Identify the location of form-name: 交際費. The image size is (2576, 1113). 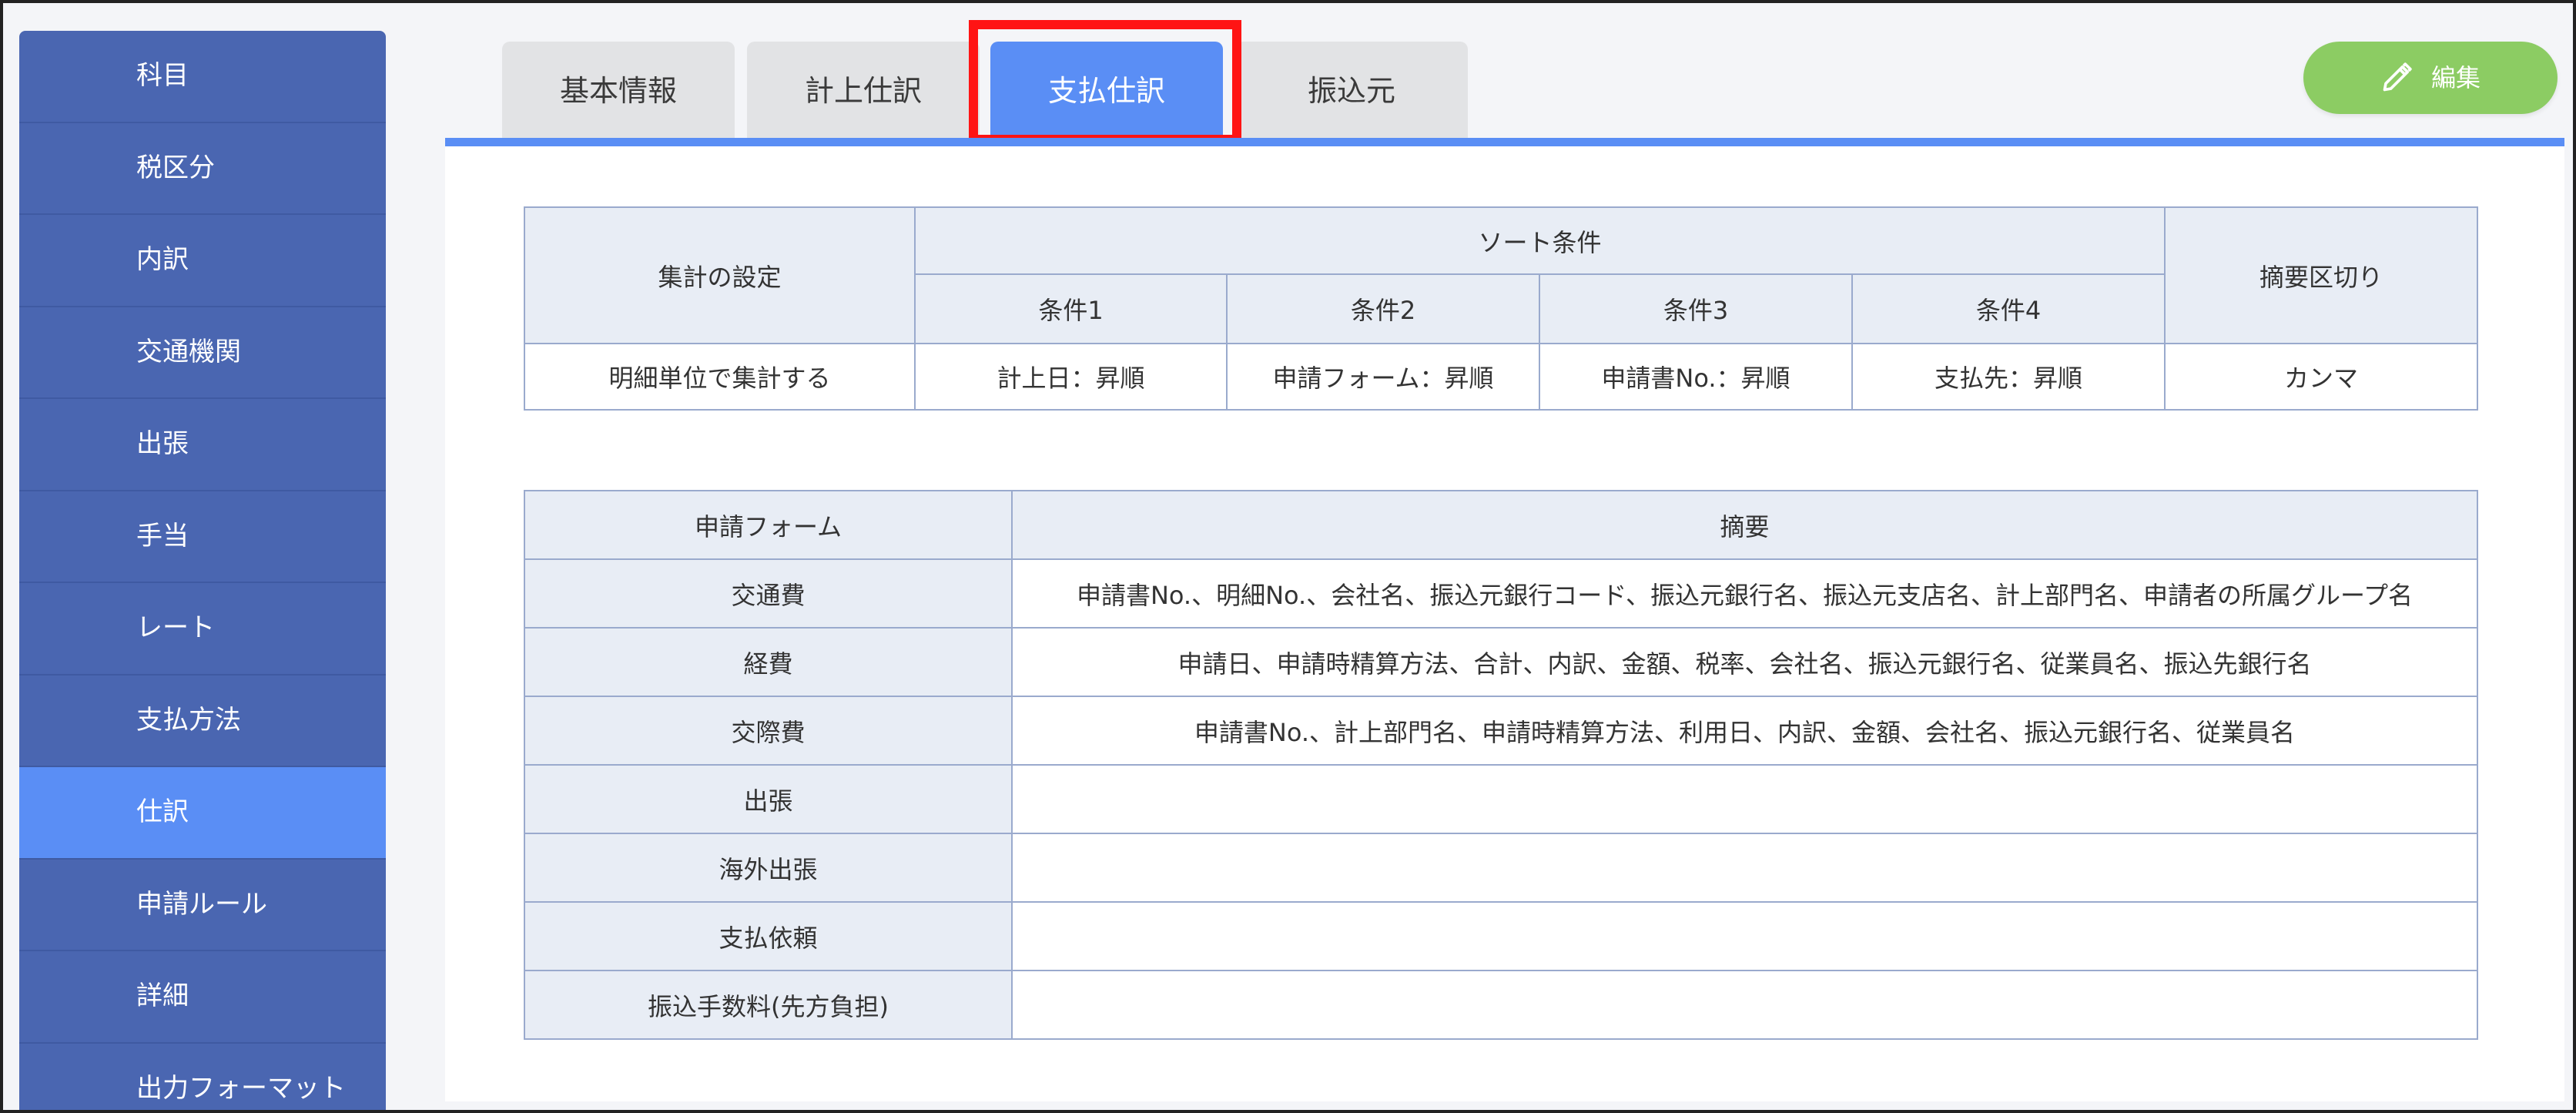
(768, 731).